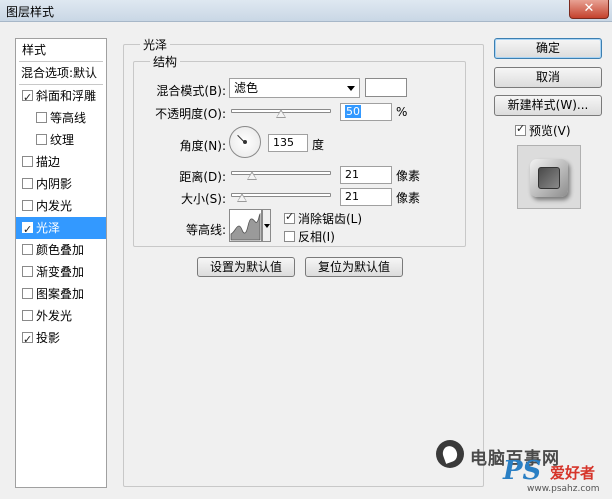 This screenshot has width=612, height=499. Describe the element at coordinates (351, 88) in the screenshot. I see `chevron-down-icon` at that location.